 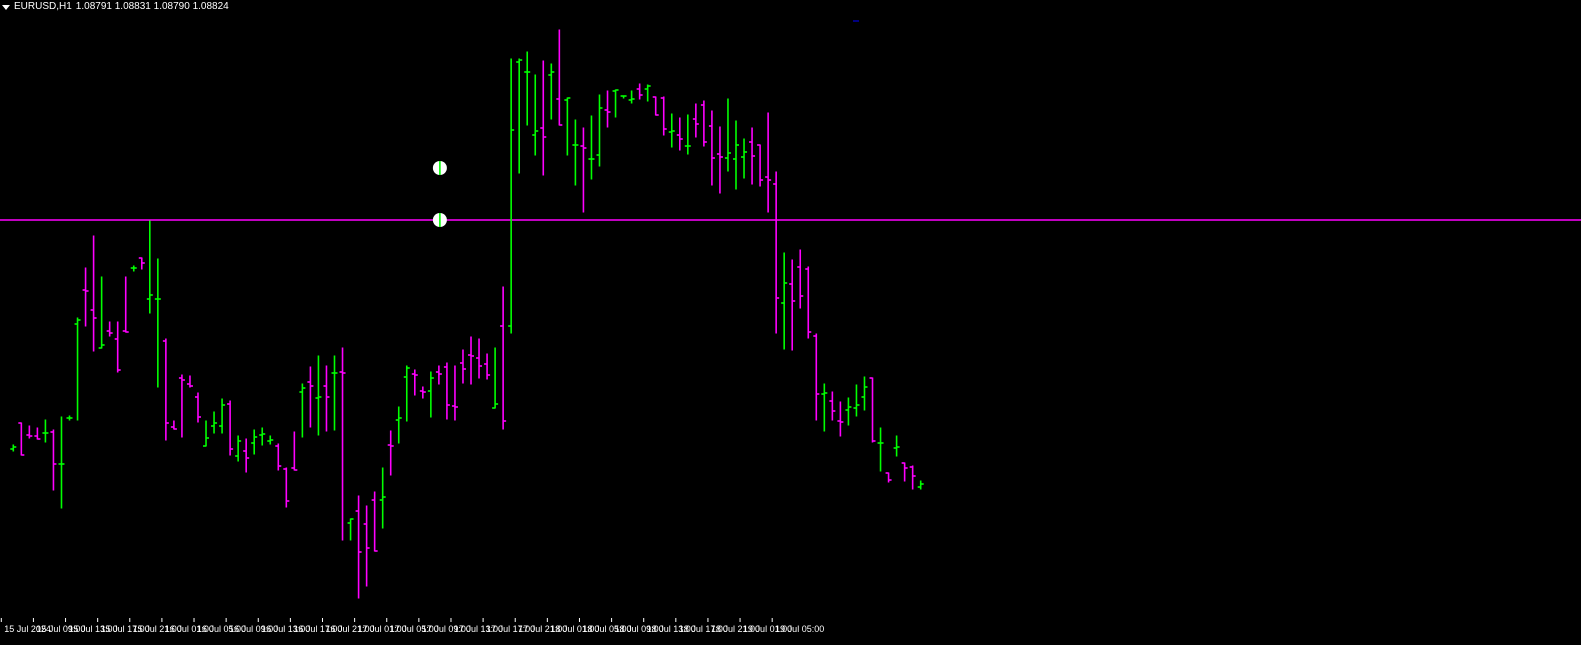 What do you see at coordinates (43, 6) in the screenshot?
I see `symbol-timeframe: EURUSD,H1` at bounding box center [43, 6].